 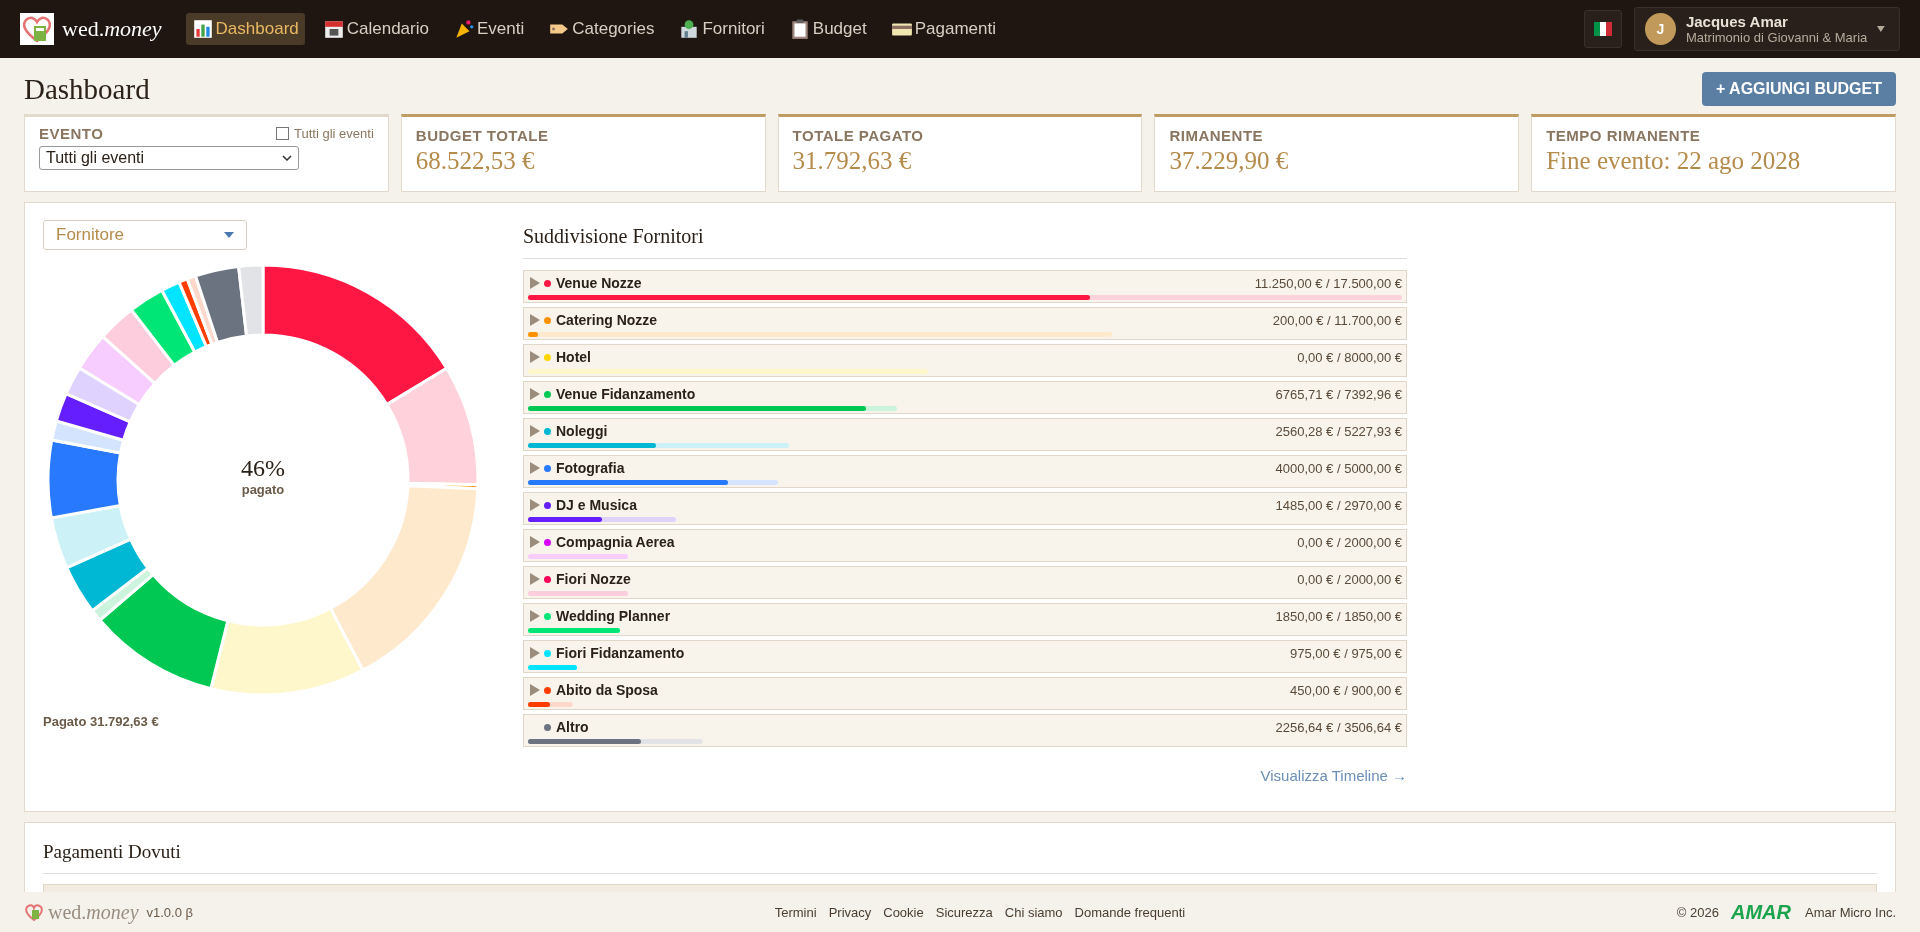 I want to click on company-name: Amar Micro Inc., so click(x=1850, y=912).